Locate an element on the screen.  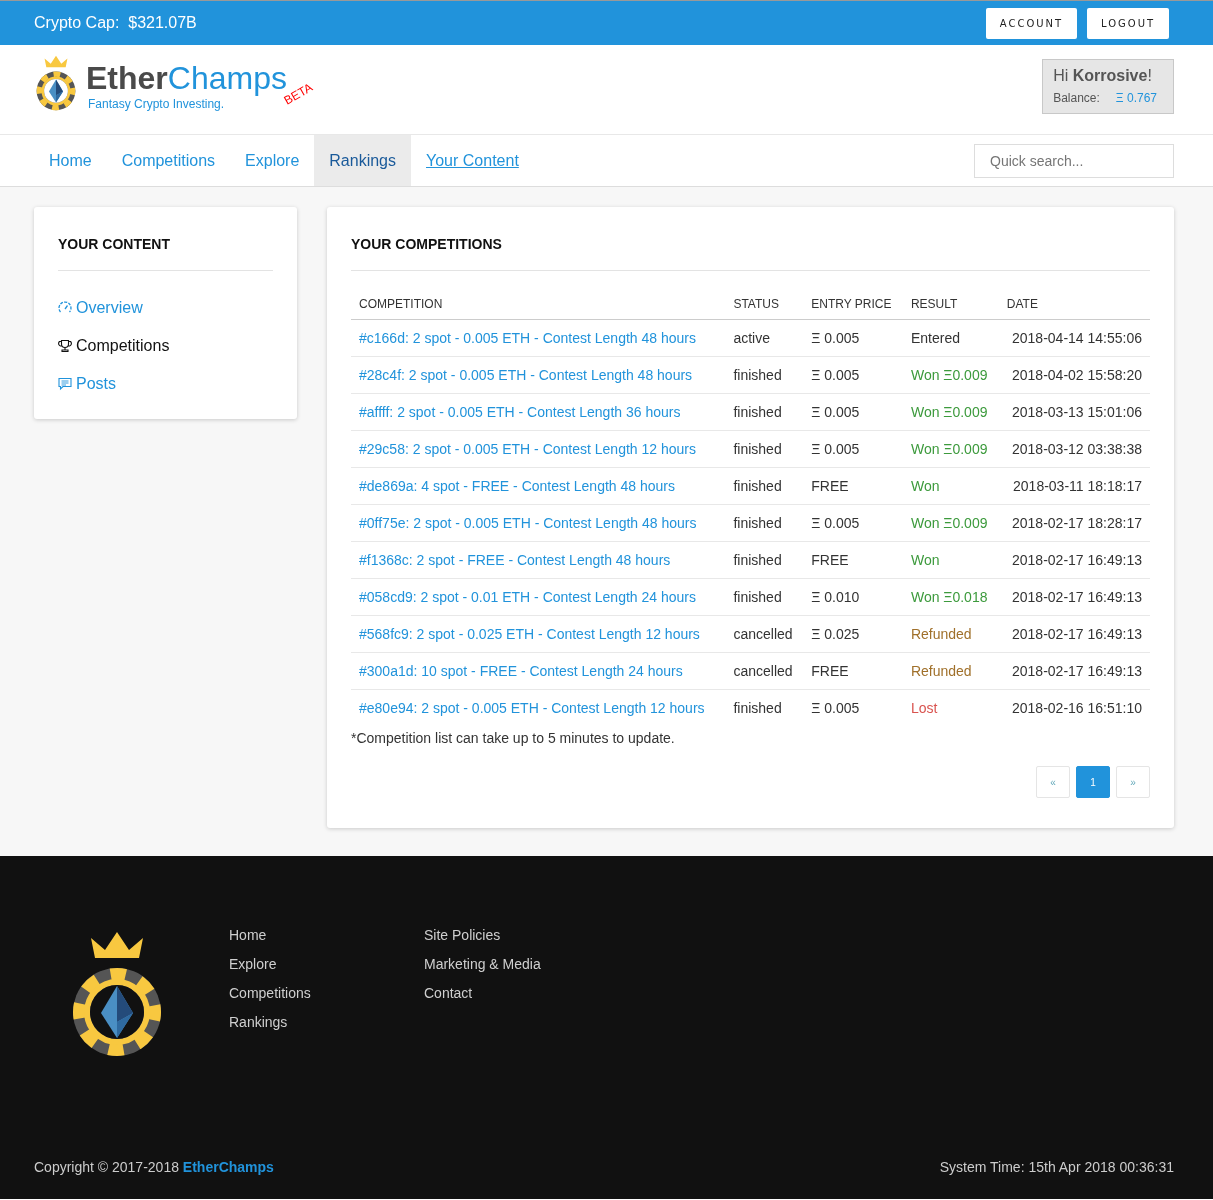
date-cell: 2018-03-12 03:38:38 is located at coordinates (1074, 449).